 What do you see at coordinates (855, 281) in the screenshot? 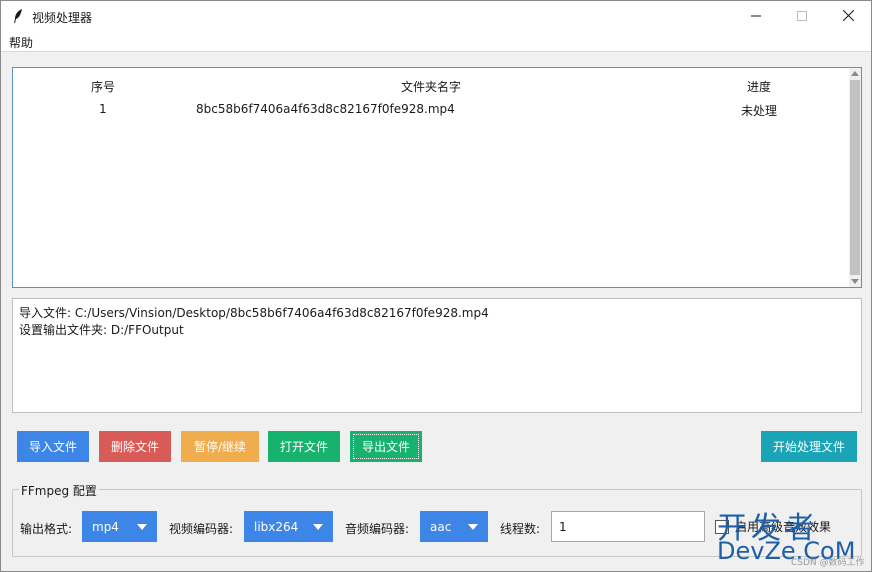
I see `scroll-down-icon` at bounding box center [855, 281].